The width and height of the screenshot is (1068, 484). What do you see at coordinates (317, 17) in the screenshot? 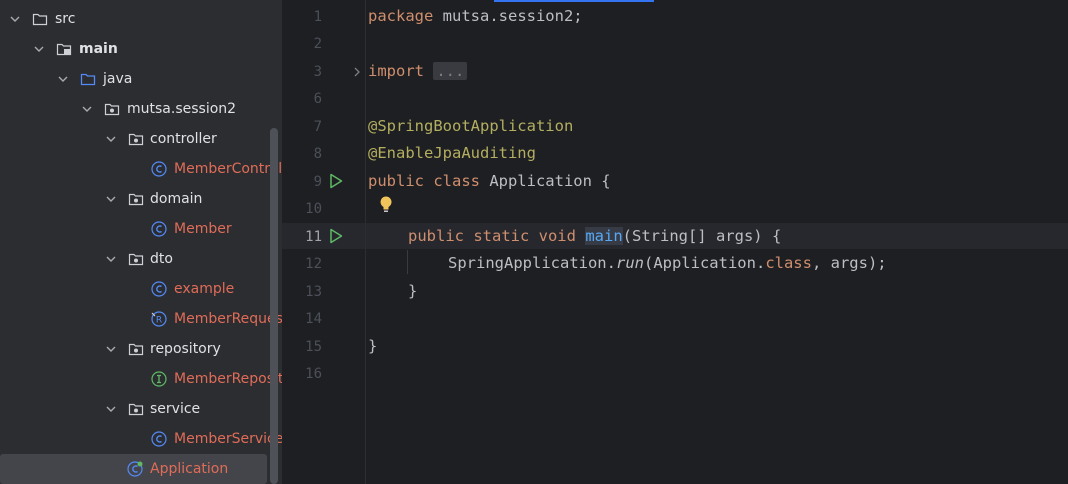
I see `line-number: 1` at bounding box center [317, 17].